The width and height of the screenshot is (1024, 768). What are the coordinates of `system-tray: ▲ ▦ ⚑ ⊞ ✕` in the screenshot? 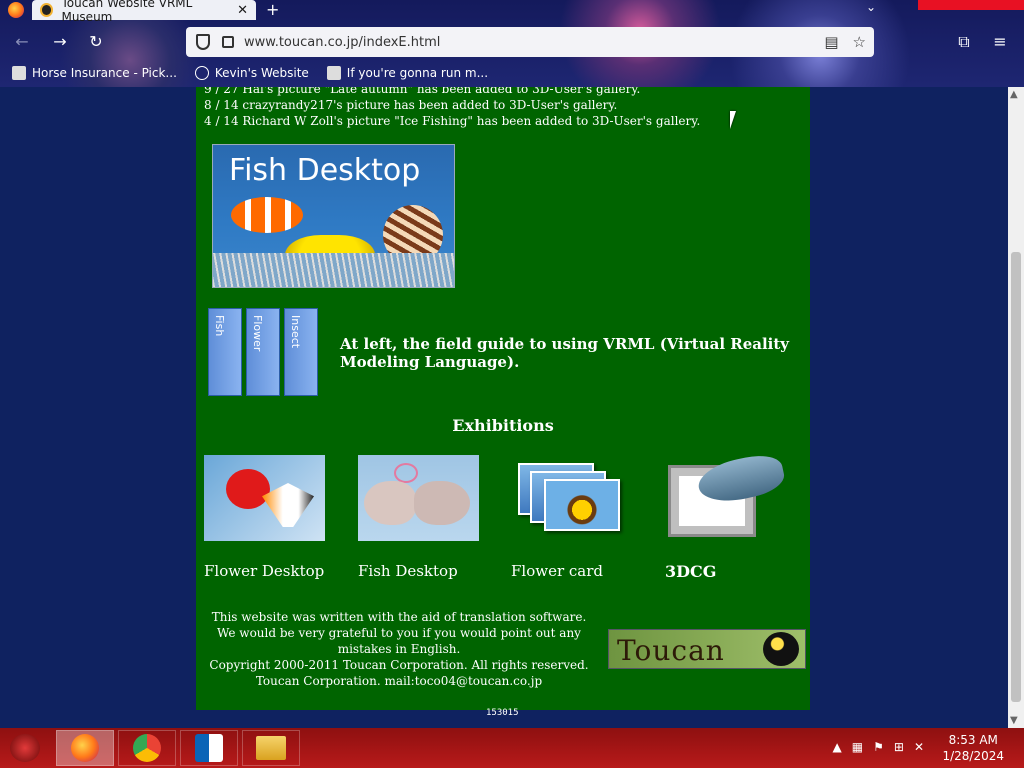 It's located at (878, 747).